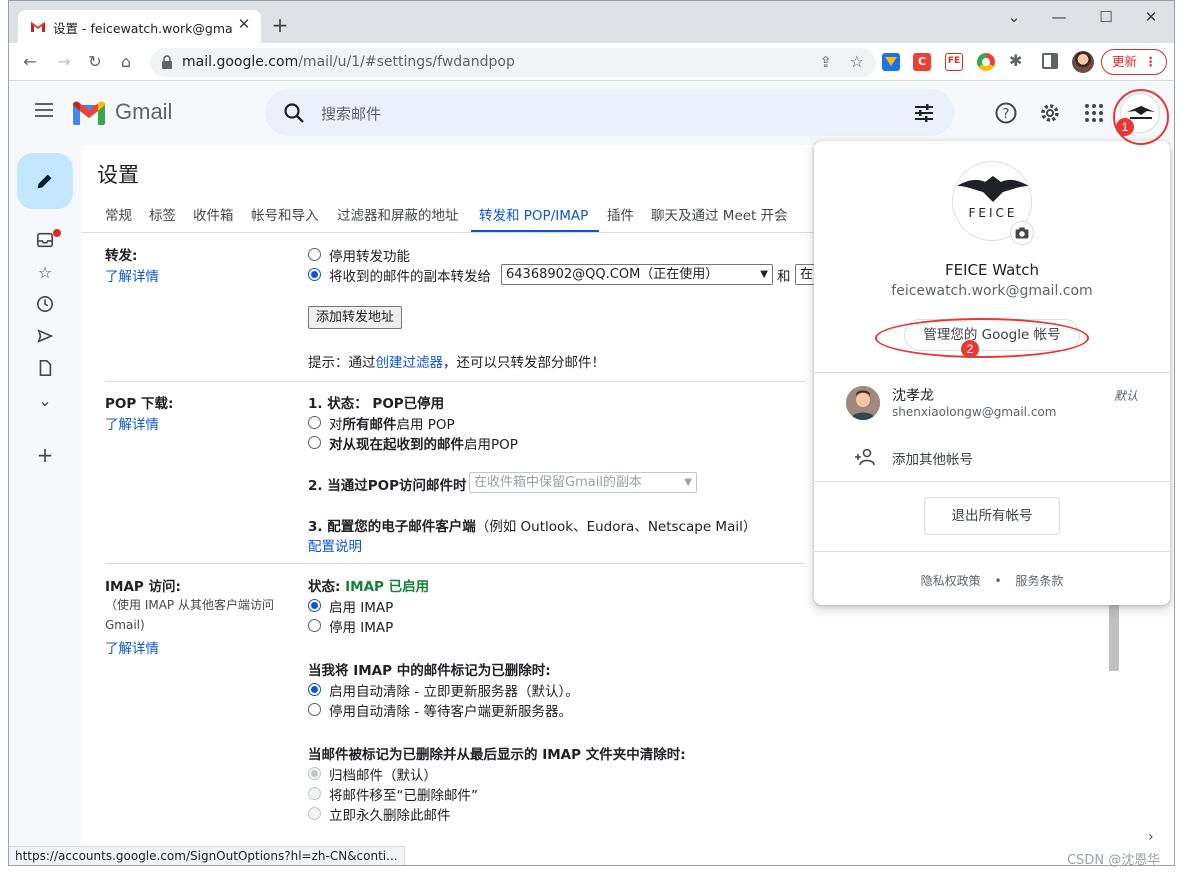 The width and height of the screenshot is (1183, 874). I want to click on search-bar: 搜索邮件, so click(609, 112).